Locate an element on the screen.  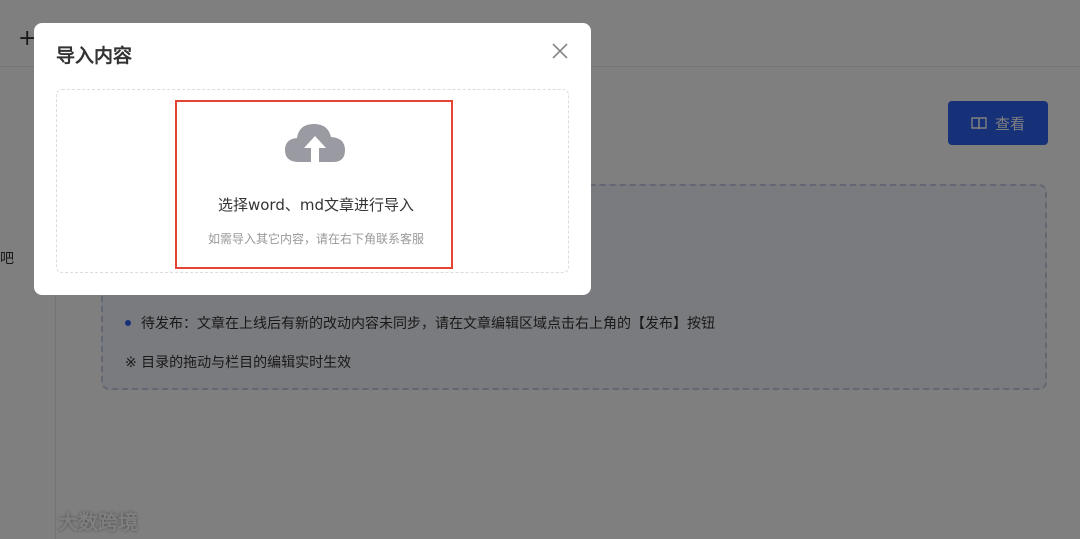
cloud-upload-icon is located at coordinates (315, 143).